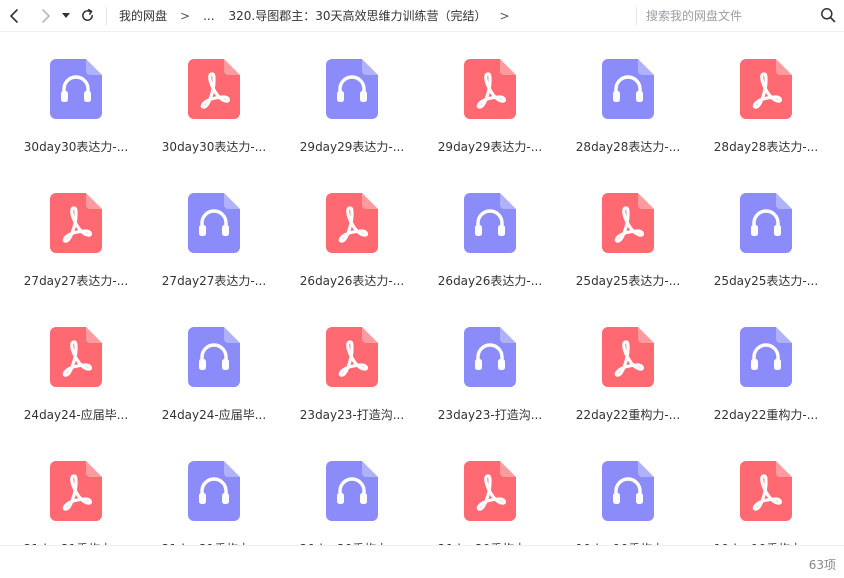  I want to click on history-dropdown-button, so click(66, 16).